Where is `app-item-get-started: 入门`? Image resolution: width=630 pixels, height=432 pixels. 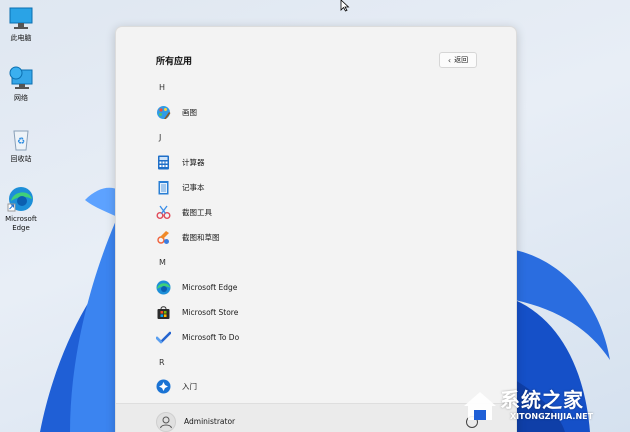 app-item-get-started: 入门 is located at coordinates (302, 386).